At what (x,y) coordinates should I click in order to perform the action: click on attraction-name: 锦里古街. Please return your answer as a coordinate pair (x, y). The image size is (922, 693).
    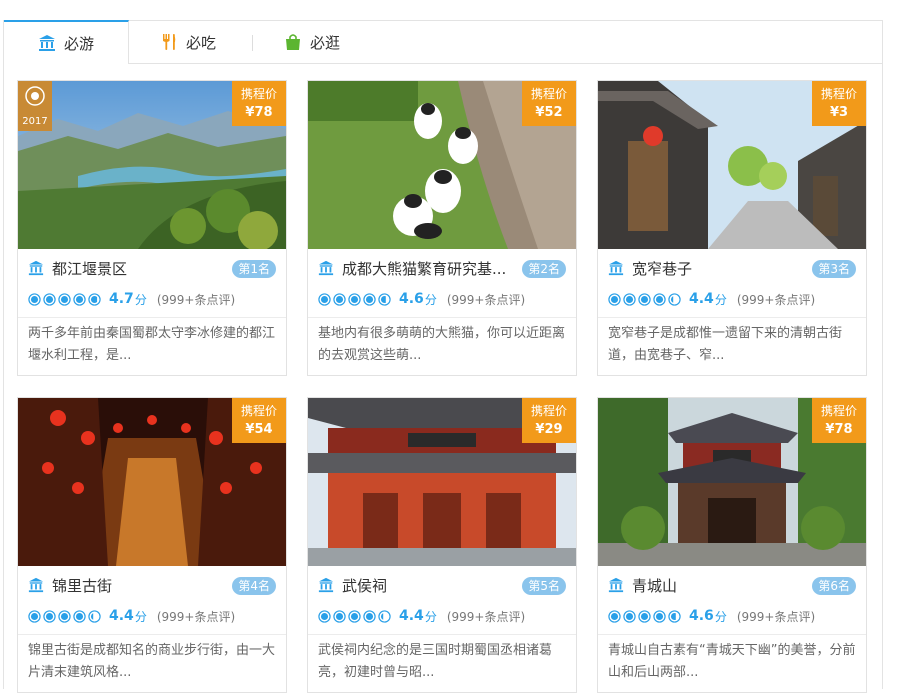
    Looking at the image, I should click on (82, 585).